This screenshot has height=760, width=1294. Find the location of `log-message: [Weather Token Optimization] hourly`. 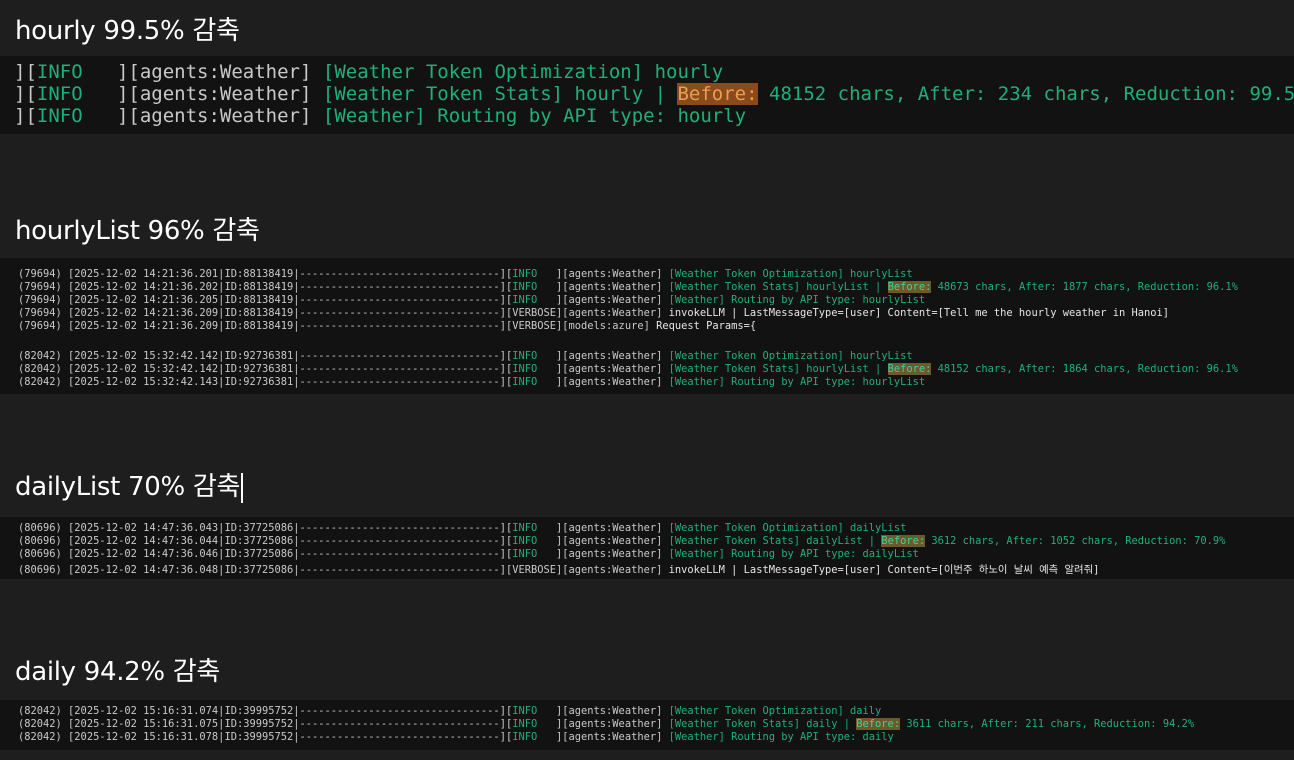

log-message: [Weather Token Optimization] hourly is located at coordinates (523, 72).